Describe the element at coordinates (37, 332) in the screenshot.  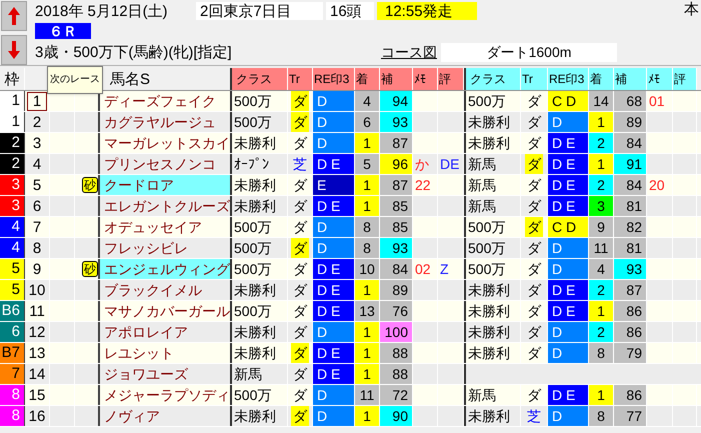
I see `horse-number-cell: 12` at that location.